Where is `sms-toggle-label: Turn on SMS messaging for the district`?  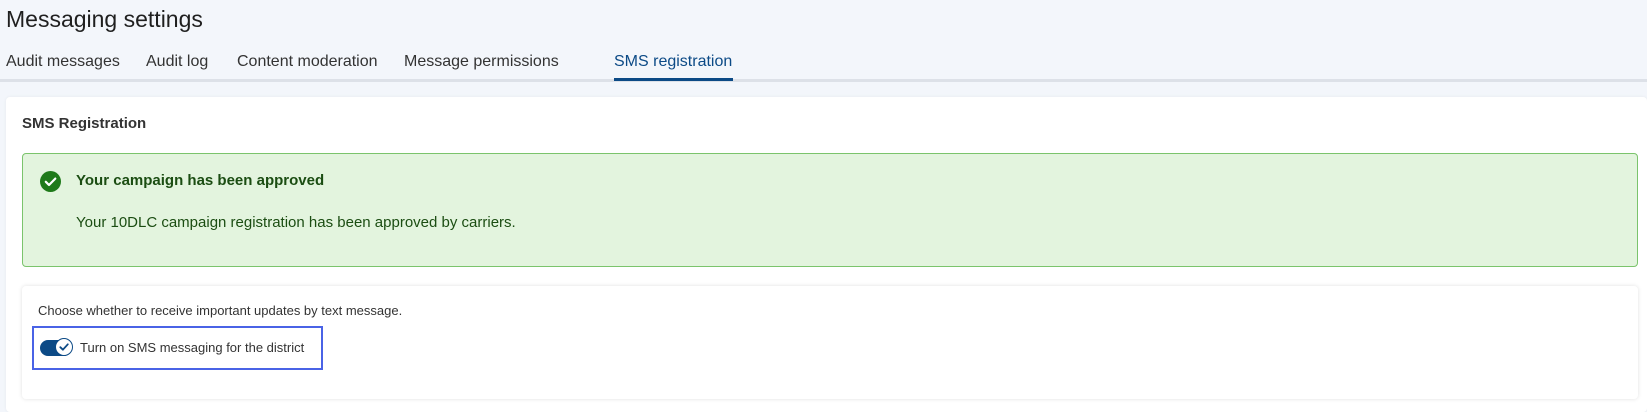 sms-toggle-label: Turn on SMS messaging for the district is located at coordinates (192, 347).